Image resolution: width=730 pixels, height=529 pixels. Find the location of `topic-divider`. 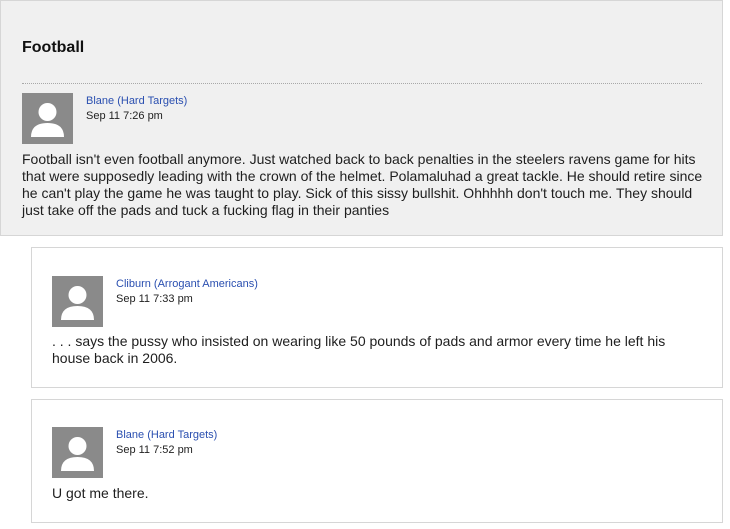

topic-divider is located at coordinates (362, 83).